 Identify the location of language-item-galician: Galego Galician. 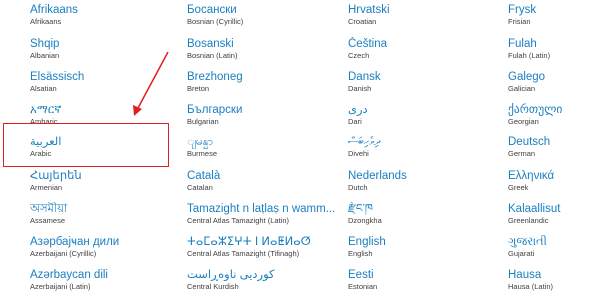
(554, 85).